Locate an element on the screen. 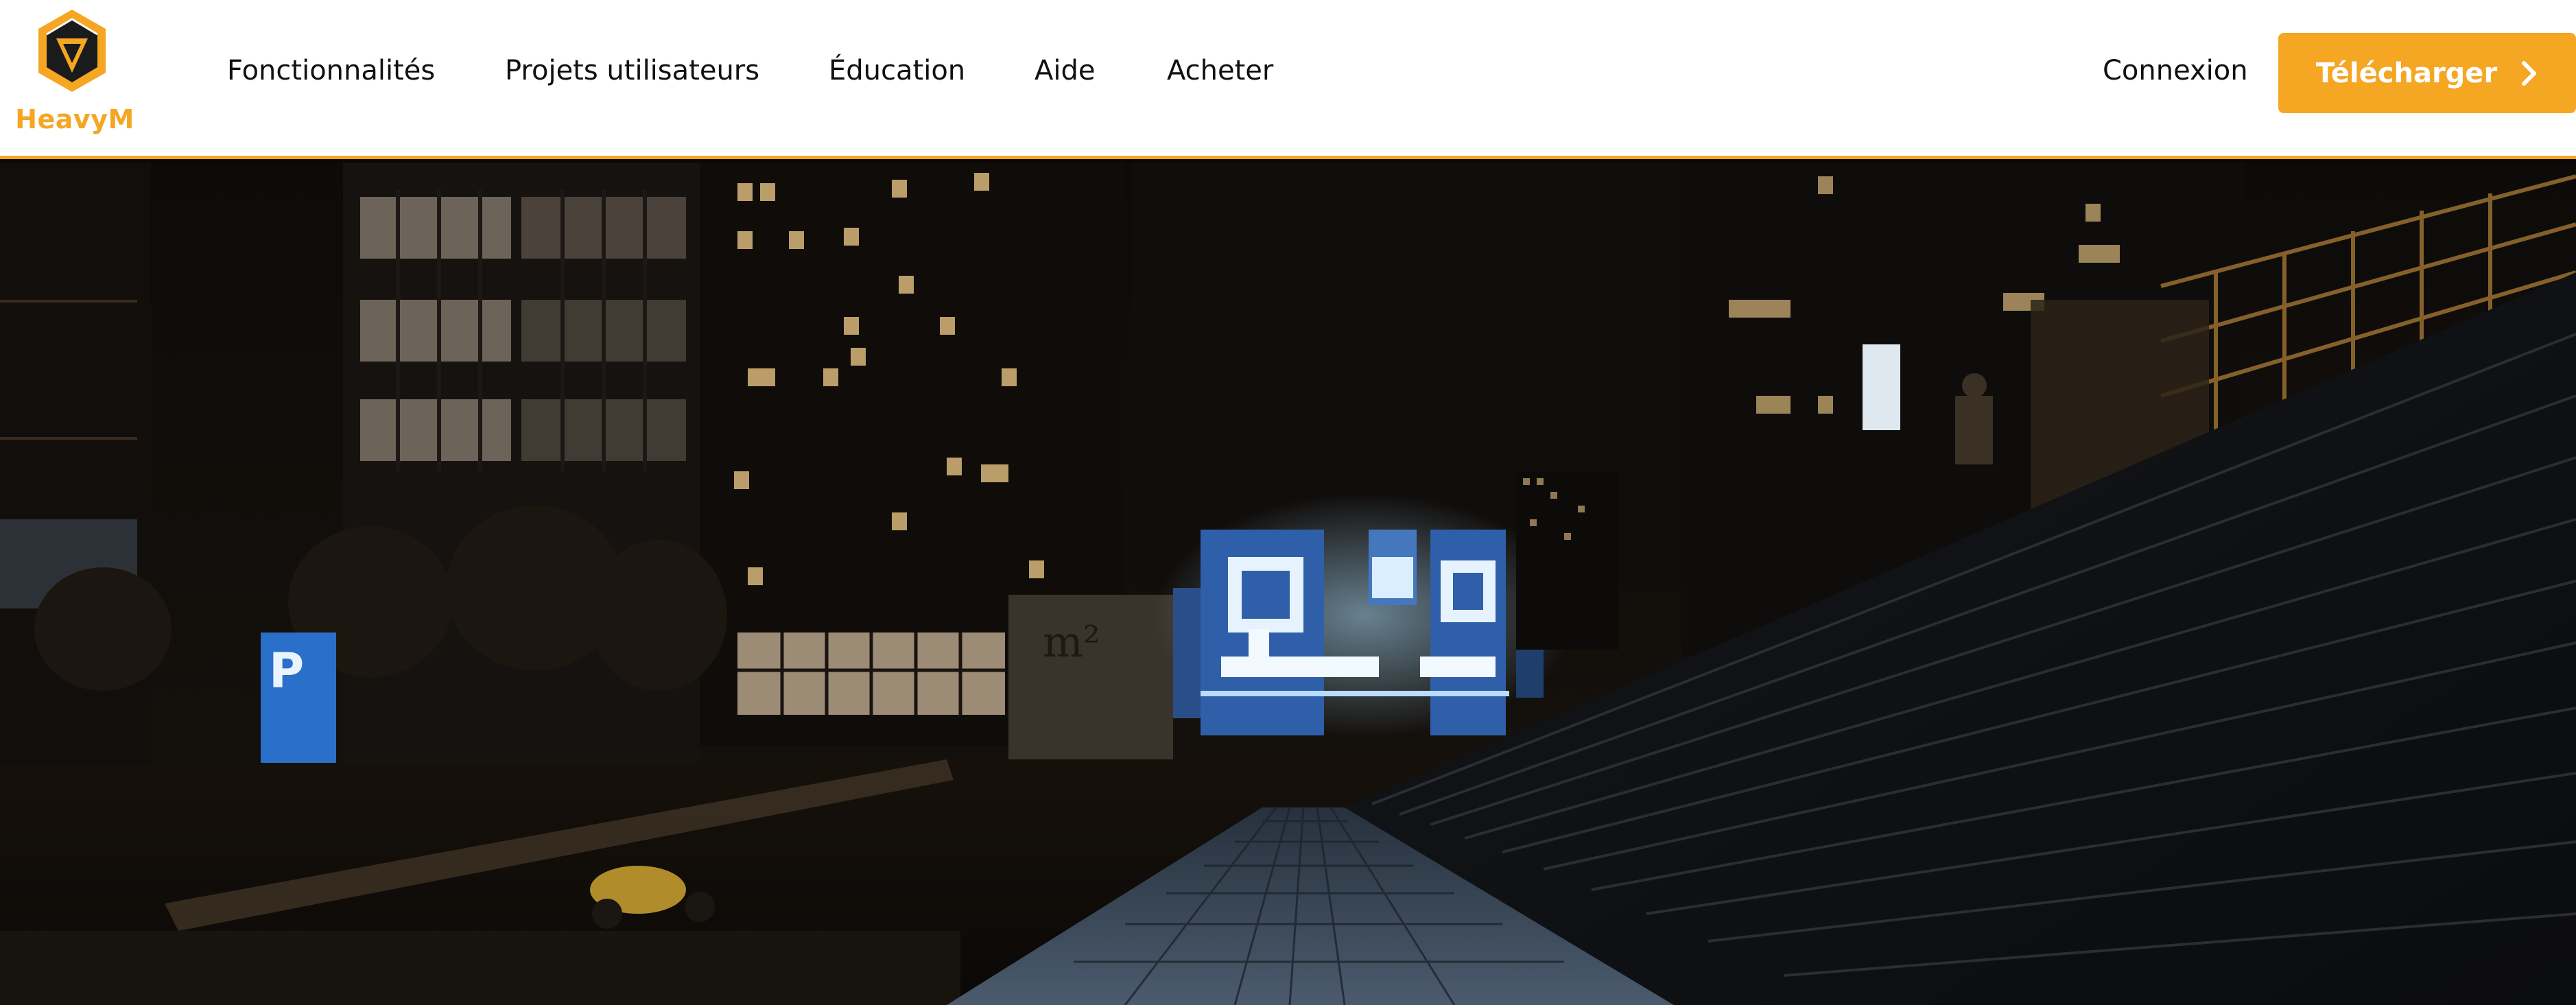 This screenshot has height=1005, width=2576. nav-item-education: Éducation is located at coordinates (897, 70).